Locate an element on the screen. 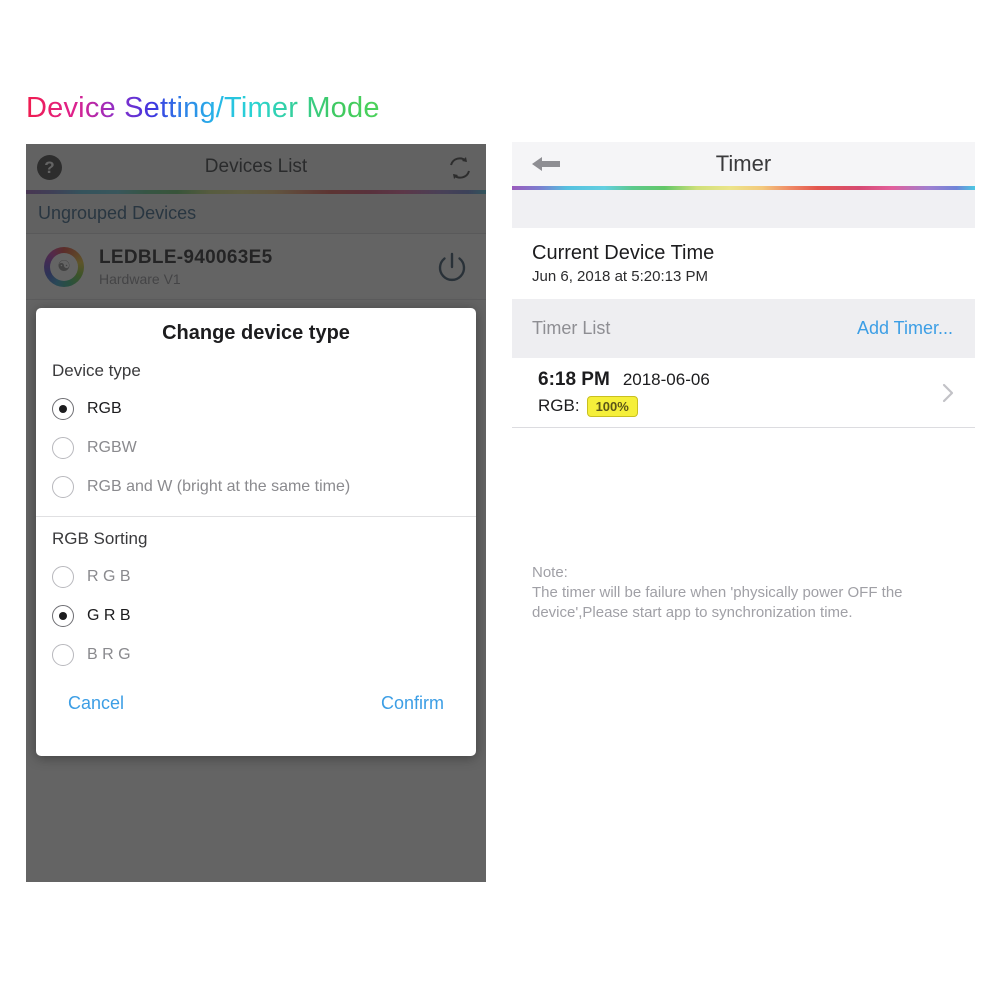  timer-date: 2018-06-06 is located at coordinates (666, 379).